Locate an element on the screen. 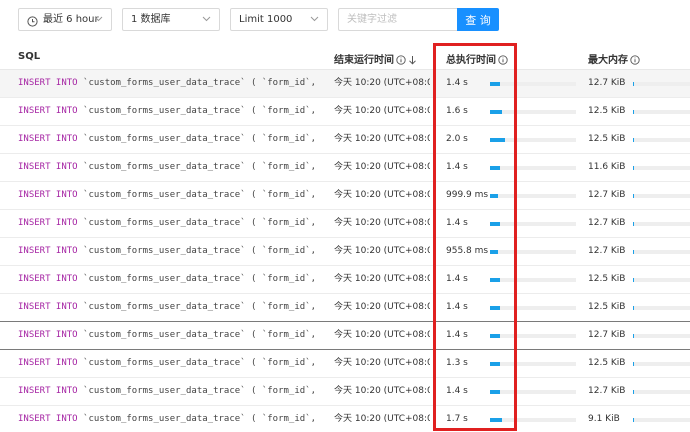 The height and width of the screenshot is (432, 690). database-select: 1 数据库 is located at coordinates (171, 19).